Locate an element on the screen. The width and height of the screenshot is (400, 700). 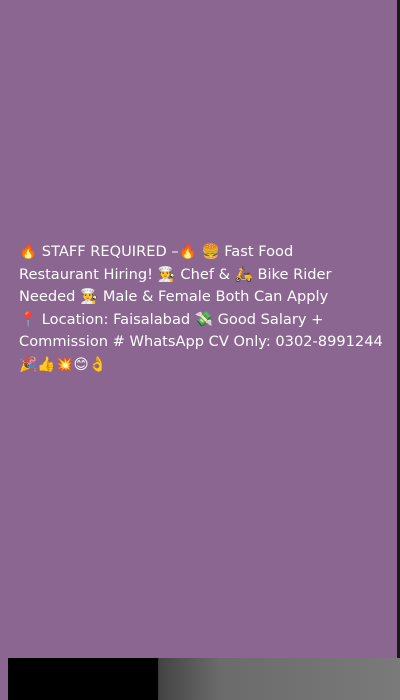
story-emoji-line: 🎉👍💥😊👌 is located at coordinates (63, 364).